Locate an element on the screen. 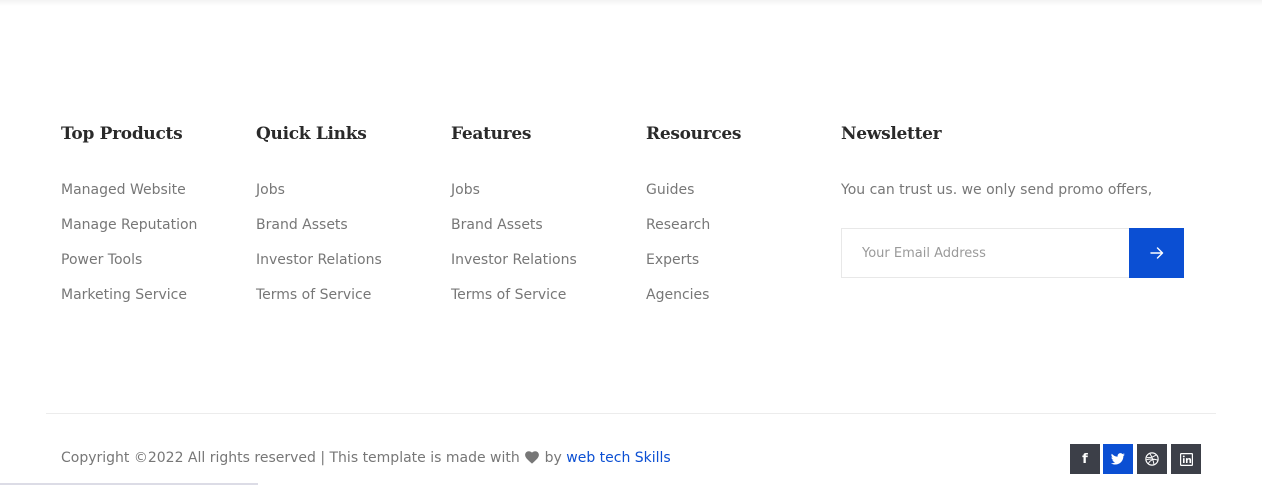  column-heading: Quick Links is located at coordinates (311, 134).